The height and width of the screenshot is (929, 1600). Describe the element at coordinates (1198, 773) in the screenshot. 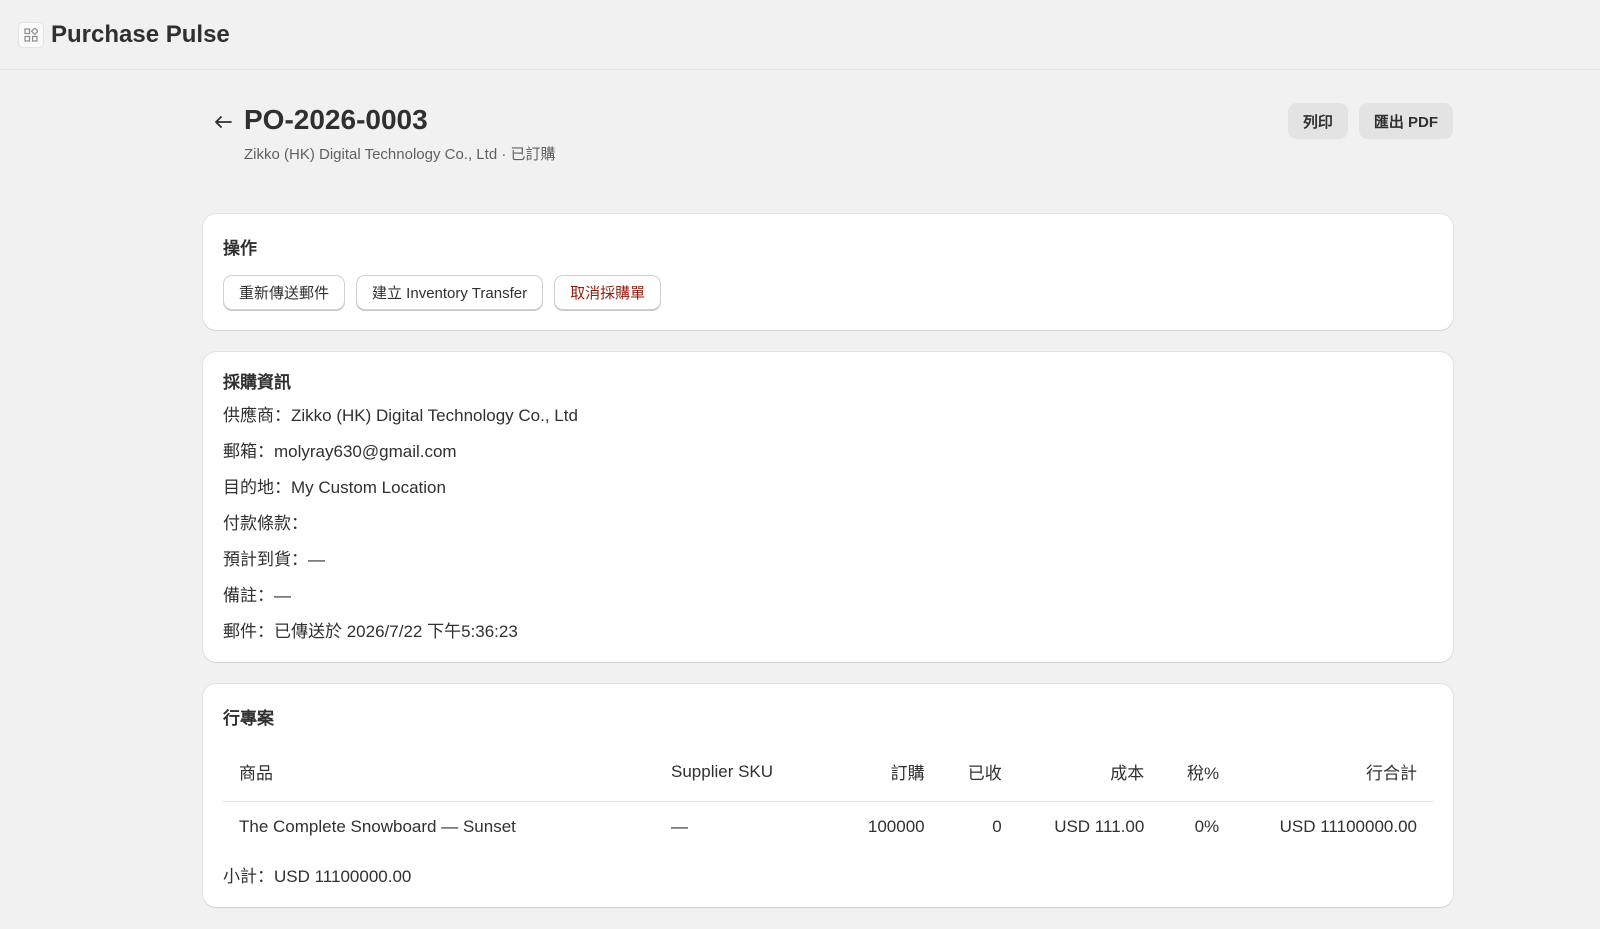

I see `column-header-tax: 稅%` at that location.